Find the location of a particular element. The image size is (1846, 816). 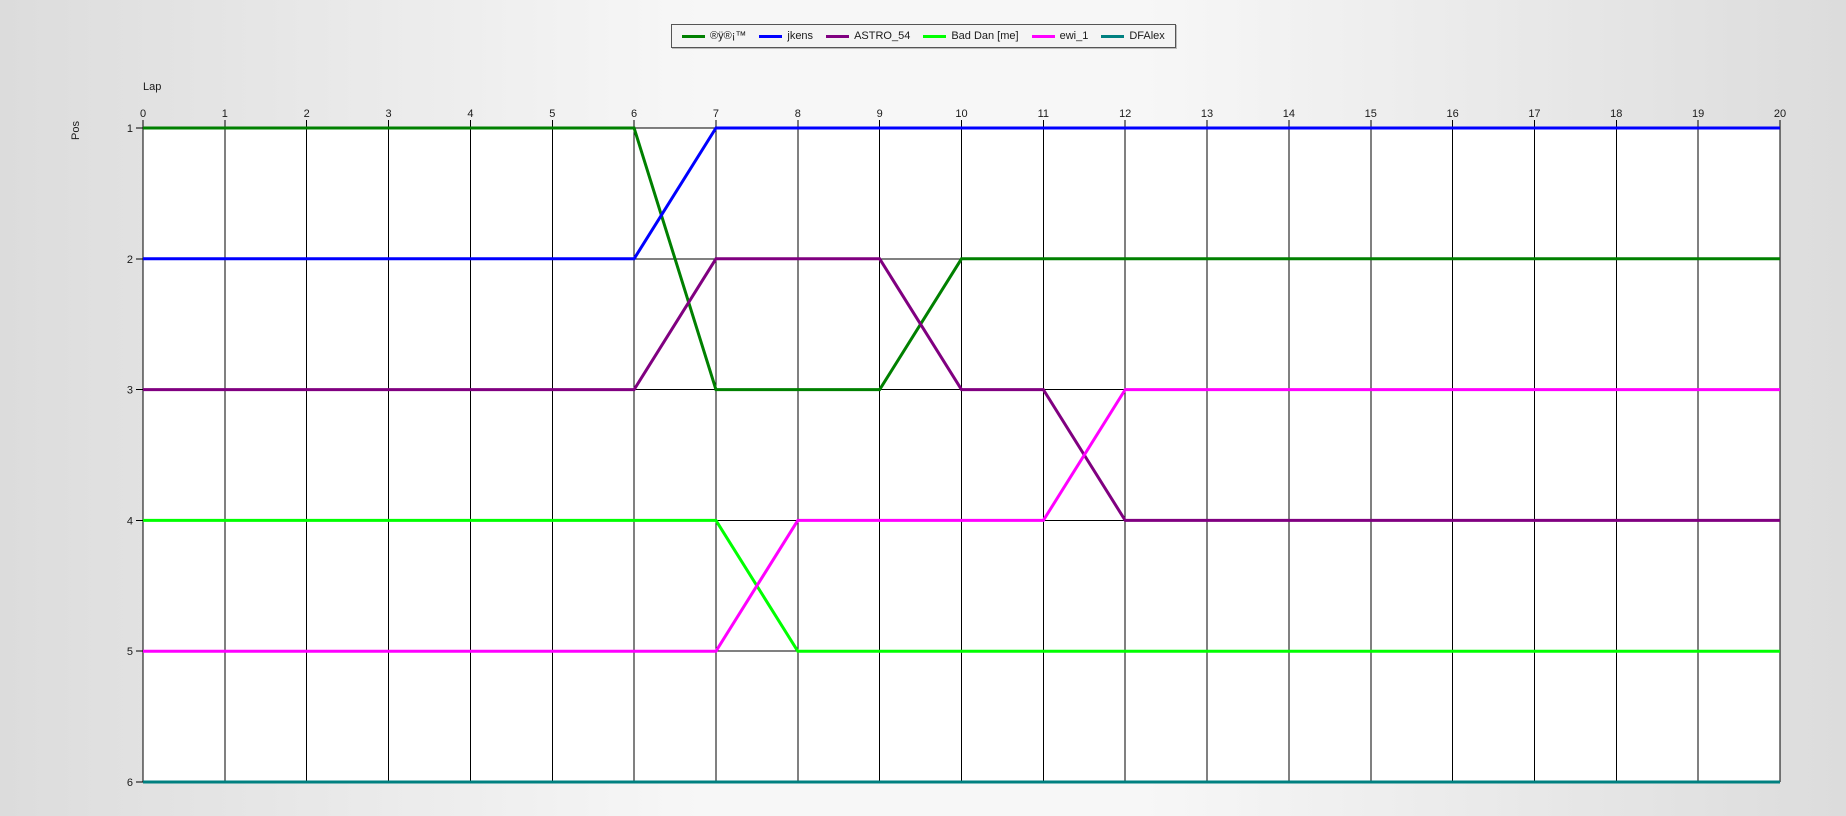

x-tick-label: 11 is located at coordinates (1043, 114).